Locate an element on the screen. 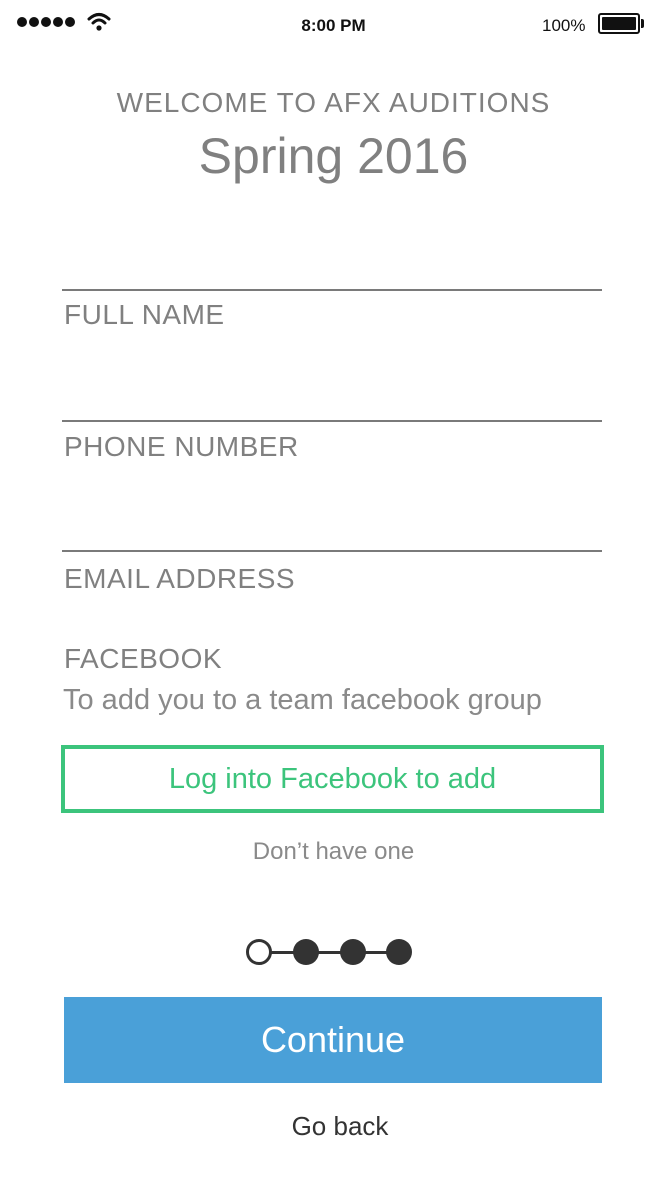 Image resolution: width=667 pixels, height=1183 pixels. no-facebook-link: Don’t have one is located at coordinates (333, 852).